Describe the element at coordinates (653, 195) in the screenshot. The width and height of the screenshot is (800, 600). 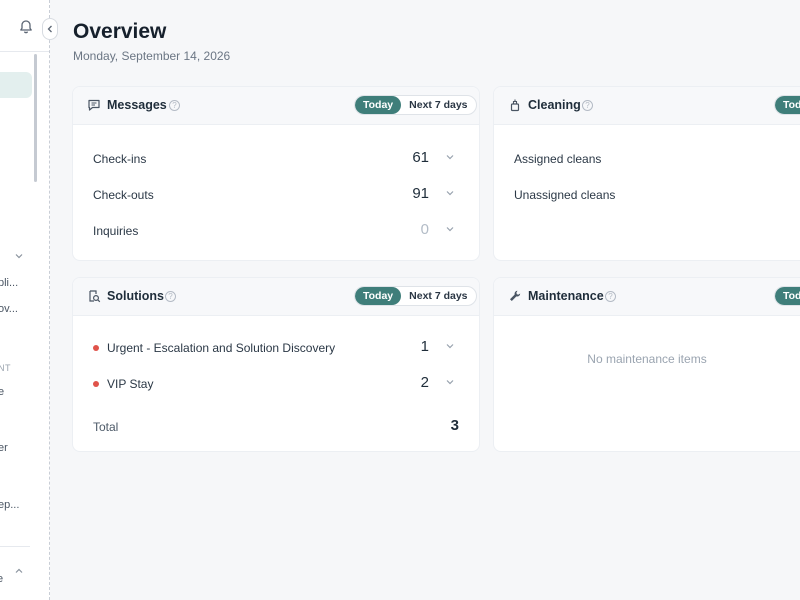
I see `list-item: Unassigned cleans` at that location.